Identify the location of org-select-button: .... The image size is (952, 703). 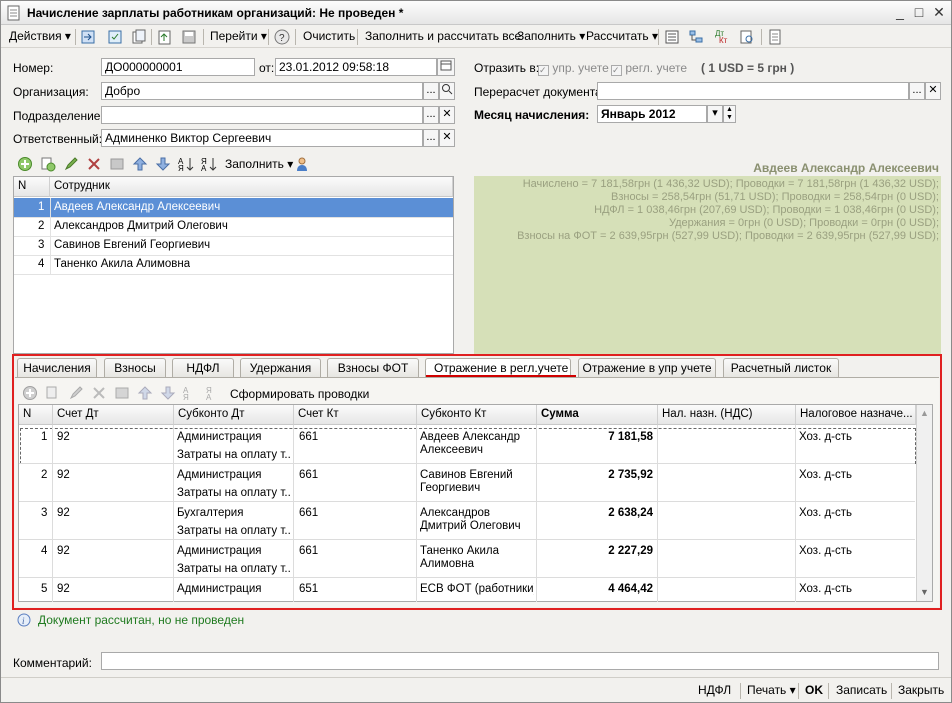
(431, 91).